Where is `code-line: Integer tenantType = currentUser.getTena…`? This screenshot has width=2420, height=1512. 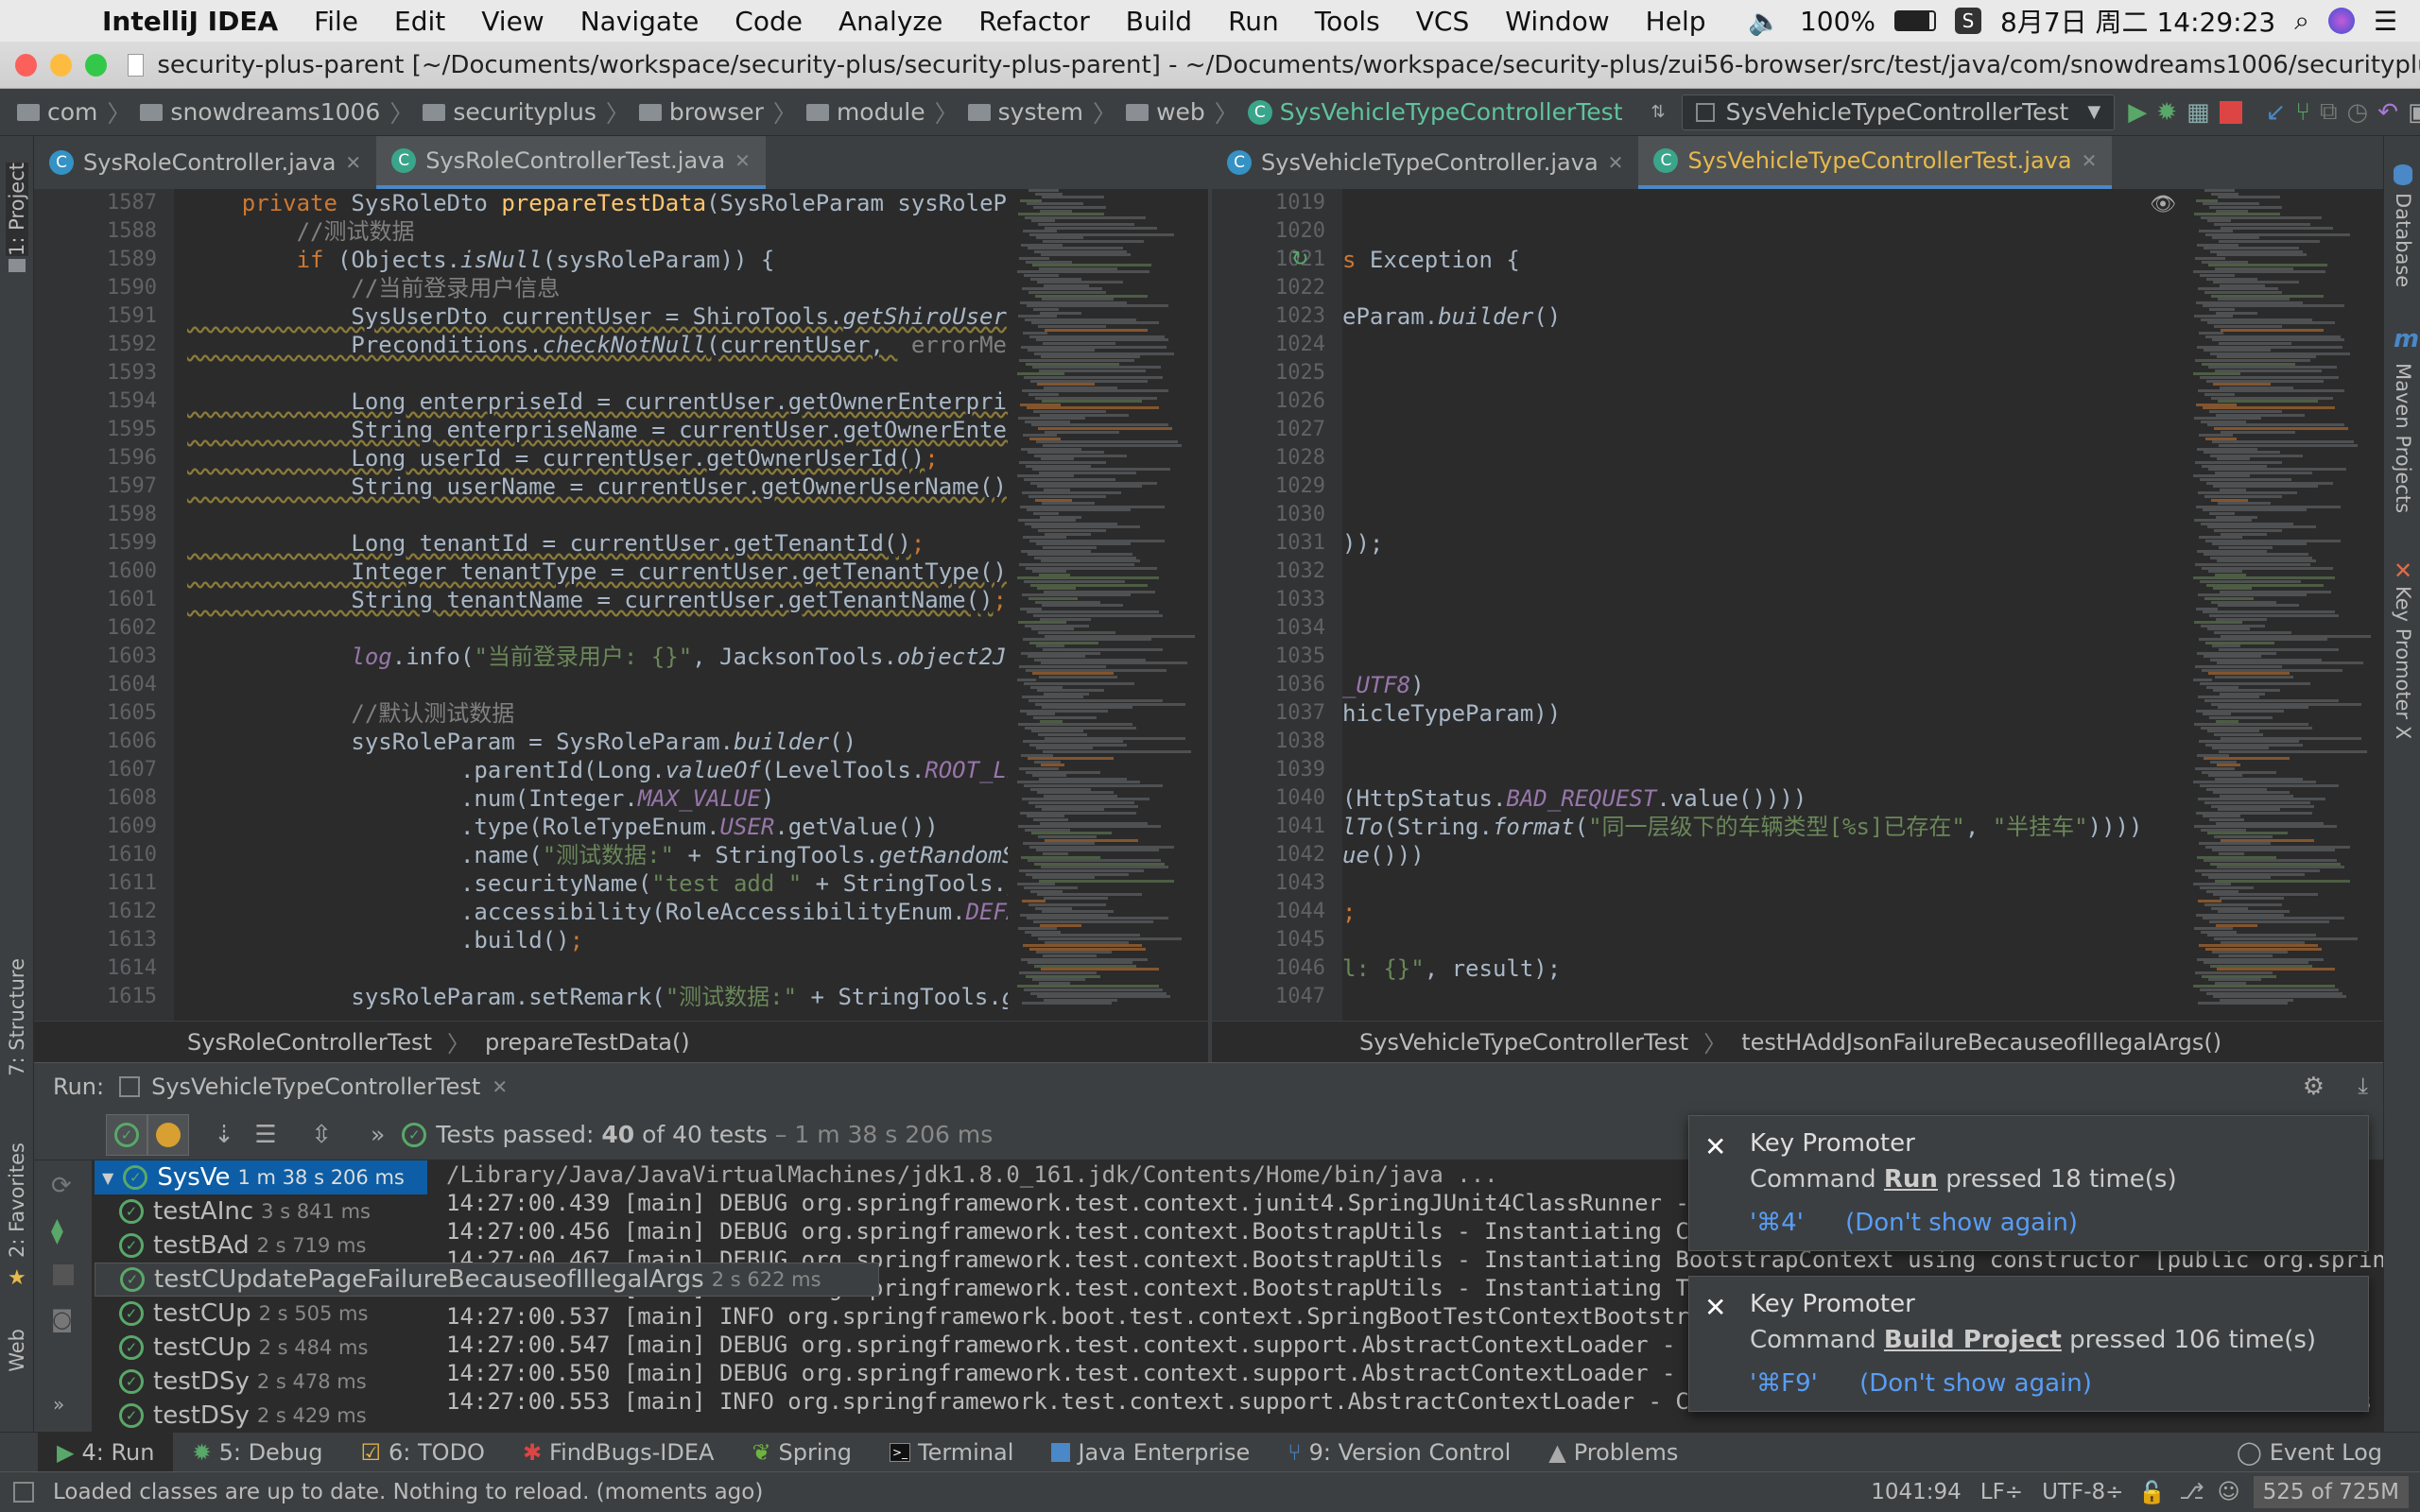 code-line: Integer tenantType = currentUser.getTena… is located at coordinates (612, 572).